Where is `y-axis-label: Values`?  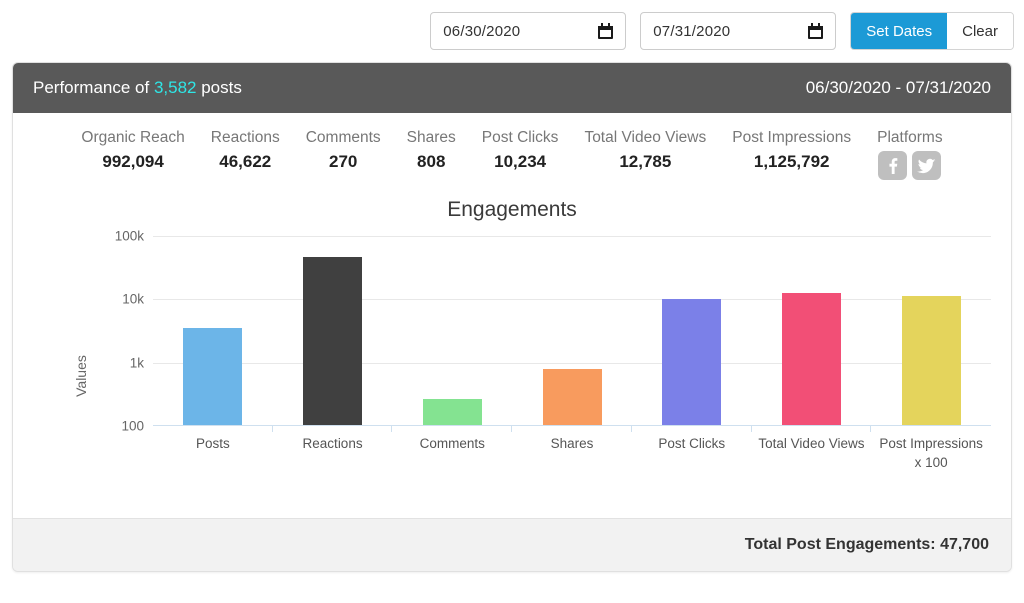
y-axis-label: Values is located at coordinates (81, 376).